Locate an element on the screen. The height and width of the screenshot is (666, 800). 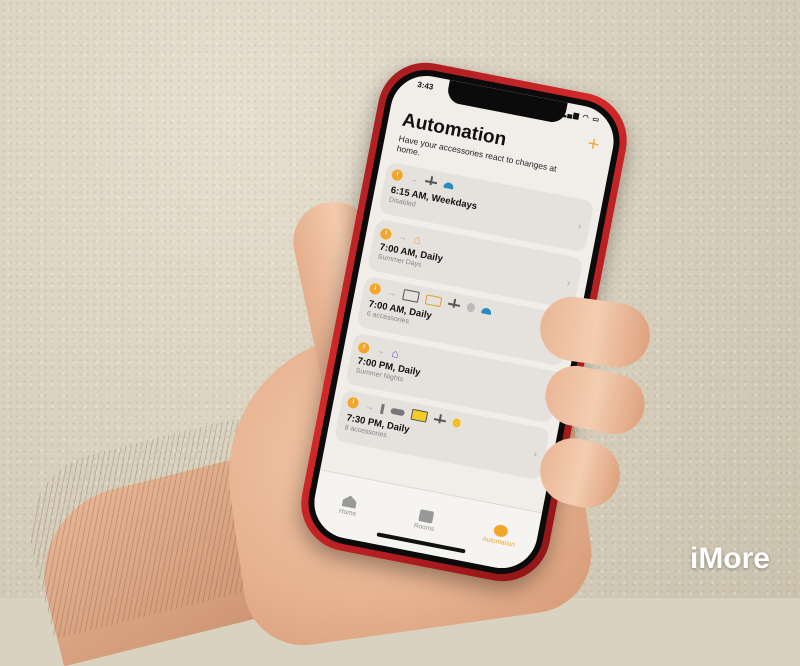
watermark-logo: iMore is located at coordinates (729, 558).